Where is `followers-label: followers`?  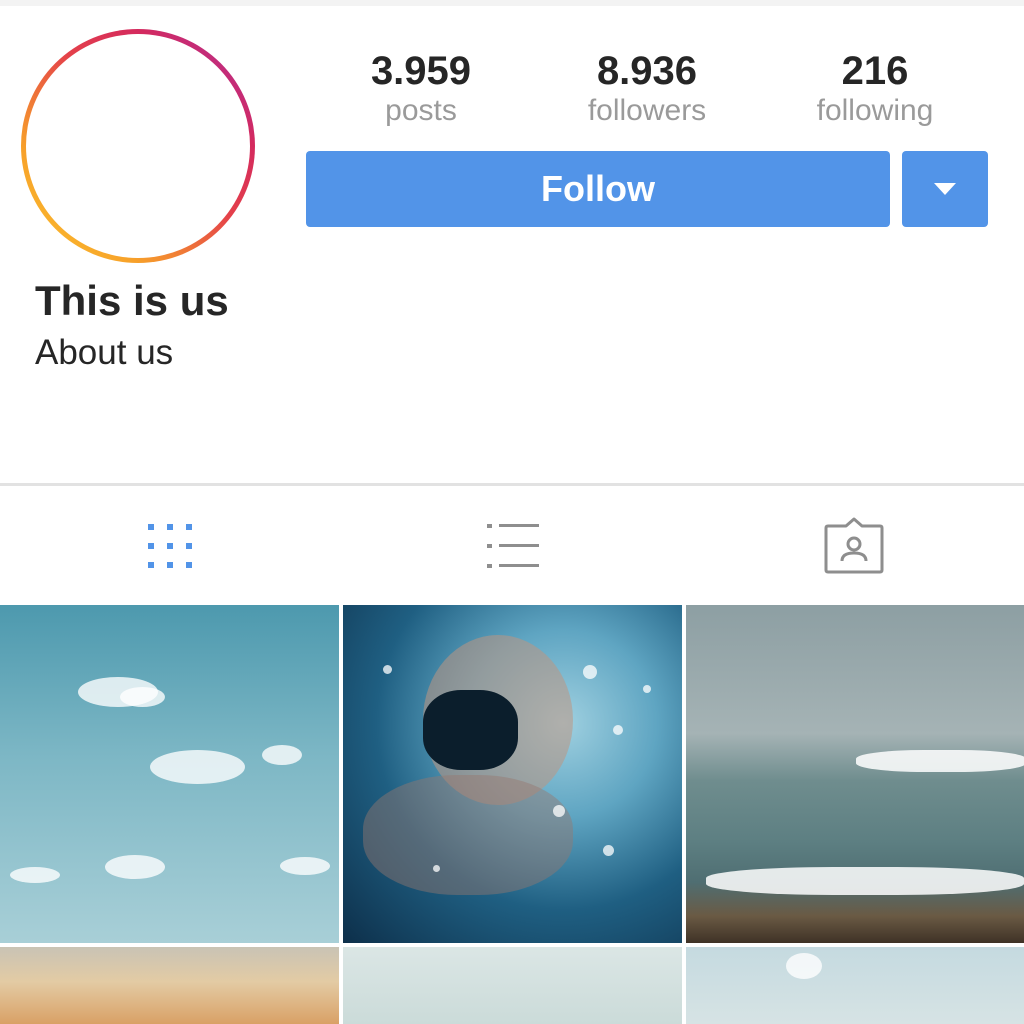
followers-label: followers is located at coordinates (647, 110).